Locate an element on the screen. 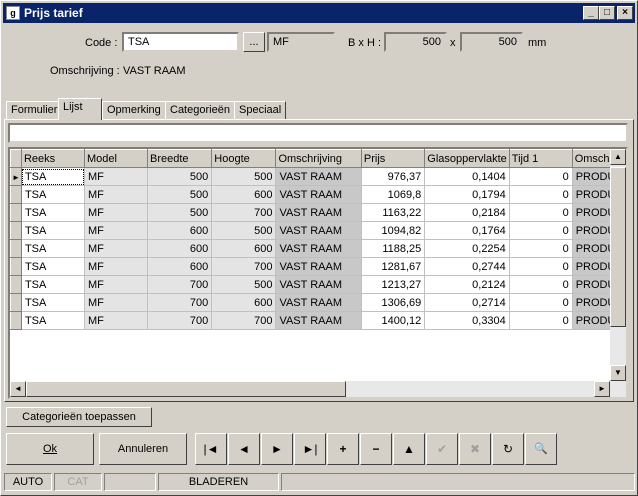 This screenshot has height=496, width=638. post-record-icon: ✔ is located at coordinates (442, 449).